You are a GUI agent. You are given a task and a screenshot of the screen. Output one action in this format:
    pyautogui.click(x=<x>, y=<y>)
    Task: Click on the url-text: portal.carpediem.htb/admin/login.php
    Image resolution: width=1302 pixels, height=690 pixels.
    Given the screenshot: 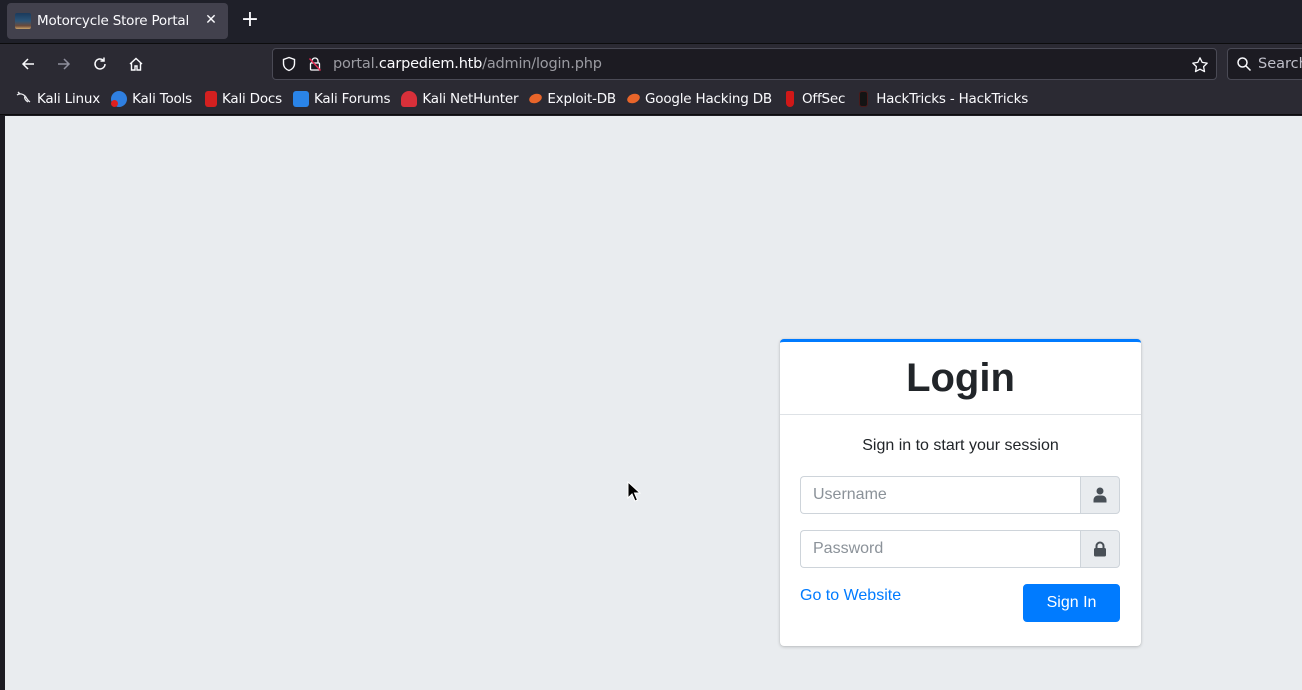 What is the action you would take?
    pyautogui.click(x=467, y=64)
    